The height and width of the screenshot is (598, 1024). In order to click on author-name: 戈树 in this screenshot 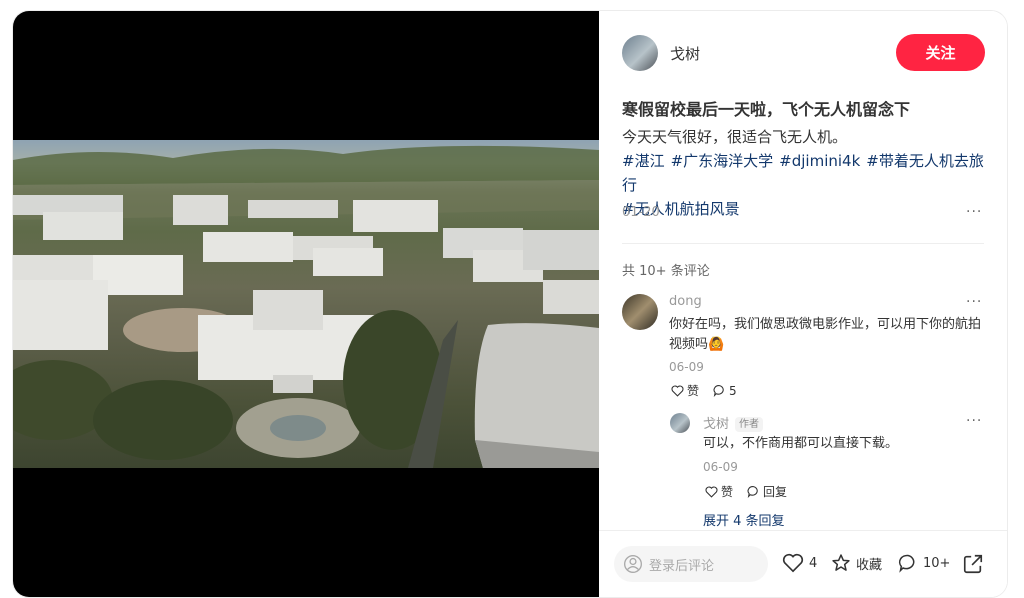, I will do `click(685, 53)`.